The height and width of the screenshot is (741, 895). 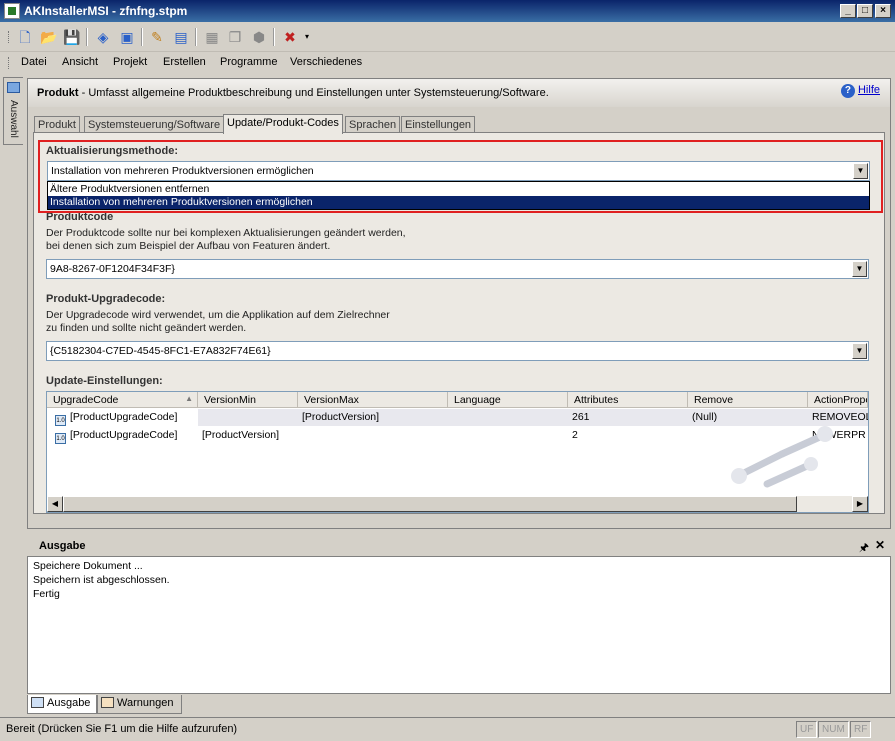 I want to click on sidebar-tab-label: Auswahl, so click(x=13, y=119).